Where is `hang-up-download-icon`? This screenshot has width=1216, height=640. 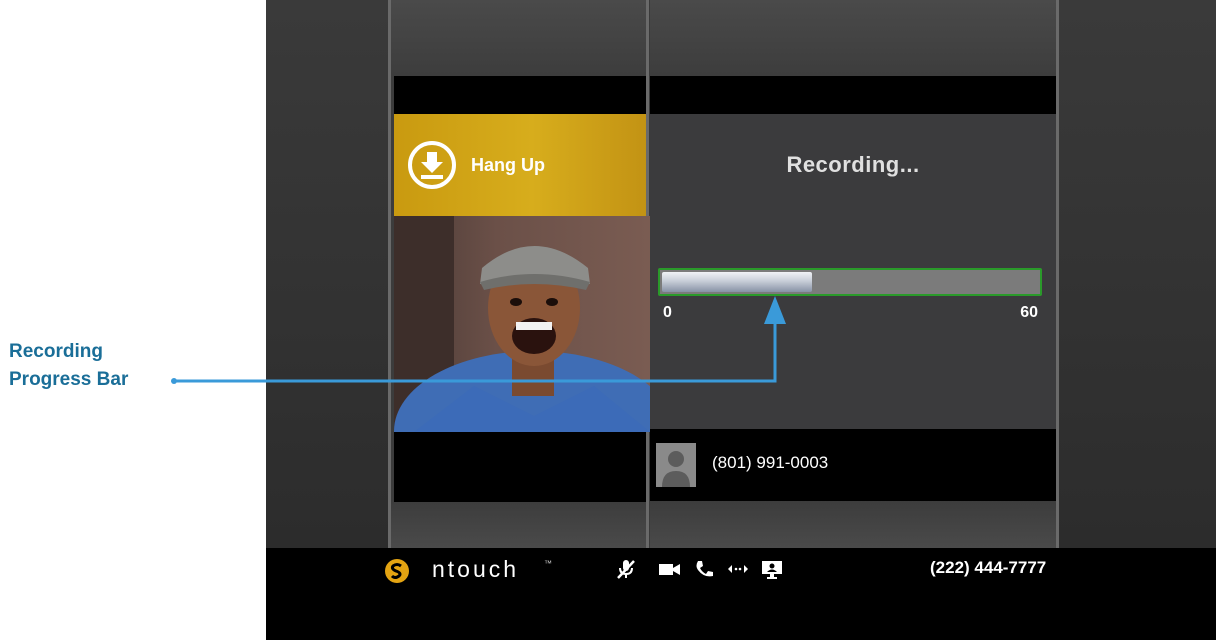
hang-up-download-icon is located at coordinates (432, 165).